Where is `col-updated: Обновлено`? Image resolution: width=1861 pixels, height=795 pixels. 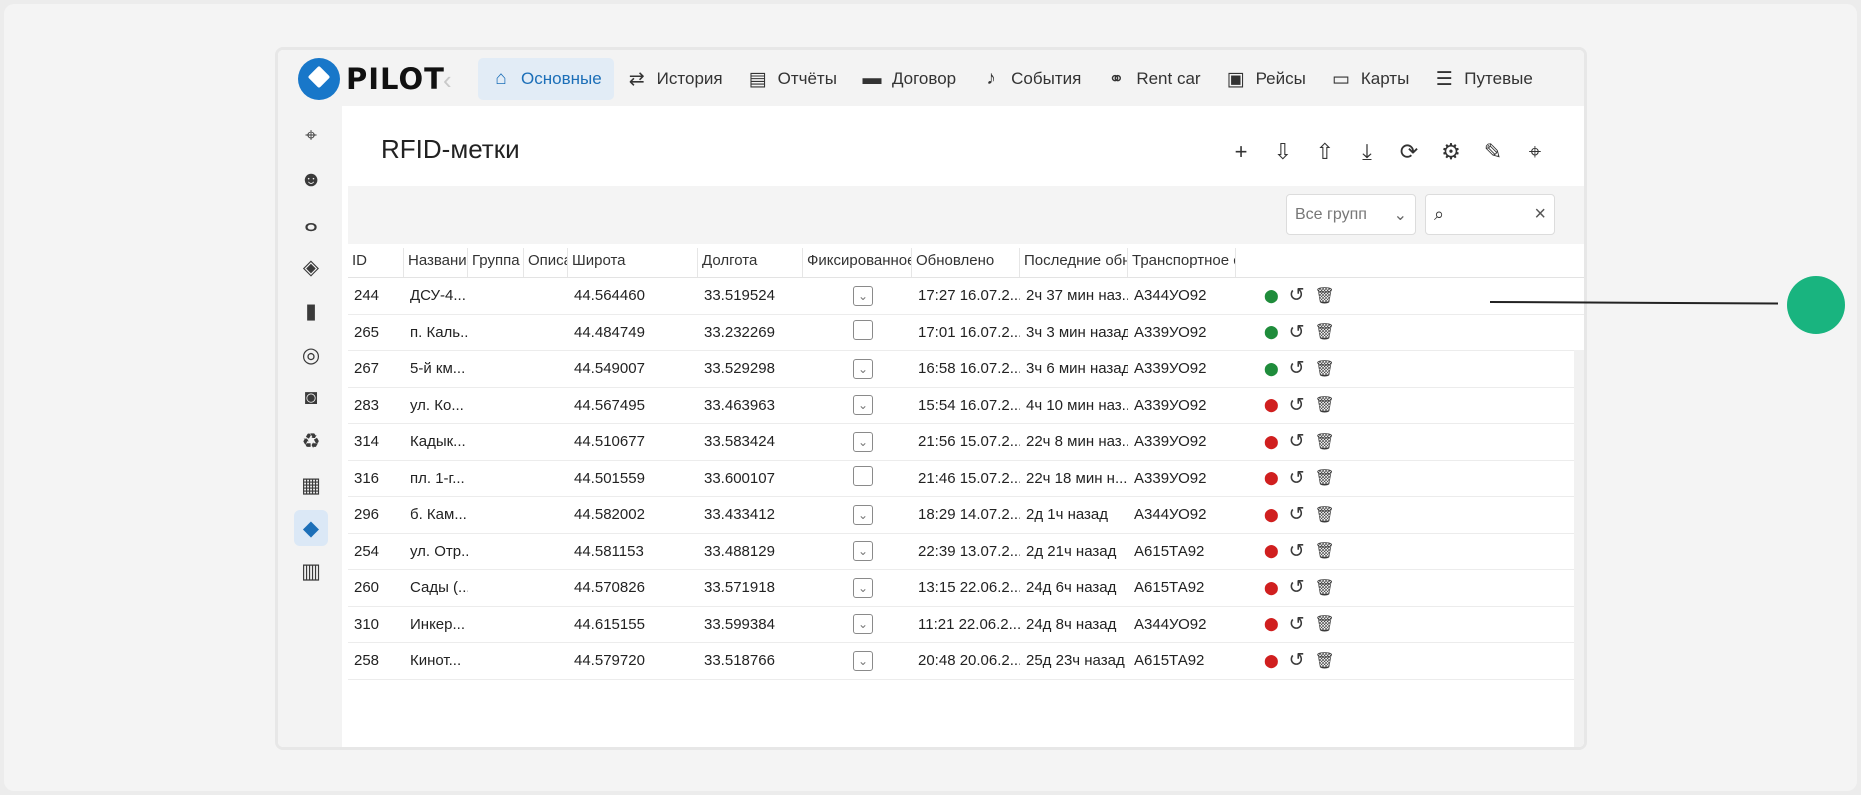 col-updated: Обновлено is located at coordinates (966, 262).